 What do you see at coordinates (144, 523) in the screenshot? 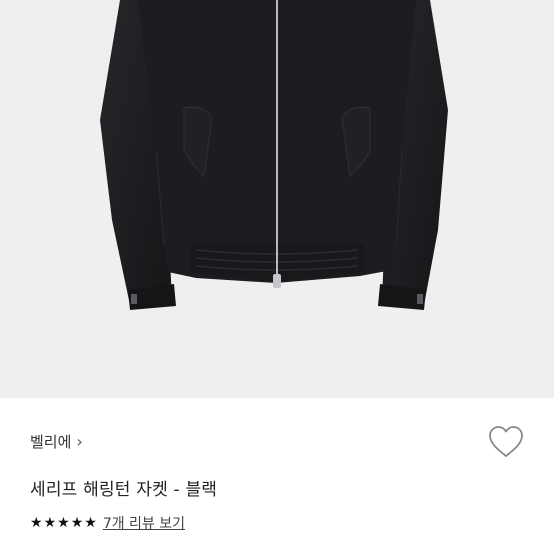
I see `review-count-link: 7개 리뷰 보기` at bounding box center [144, 523].